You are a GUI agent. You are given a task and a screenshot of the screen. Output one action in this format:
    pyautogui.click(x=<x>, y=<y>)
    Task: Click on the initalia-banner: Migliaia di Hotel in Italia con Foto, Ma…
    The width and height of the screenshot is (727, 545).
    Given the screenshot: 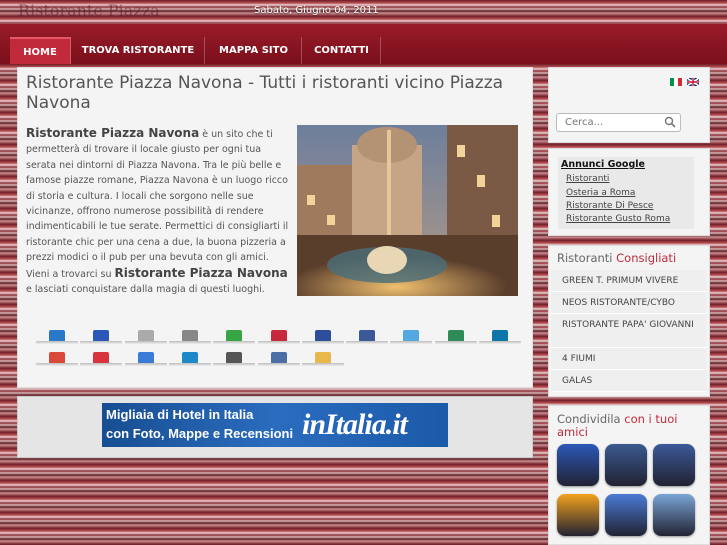 What is the action you would take?
    pyautogui.click(x=275, y=425)
    